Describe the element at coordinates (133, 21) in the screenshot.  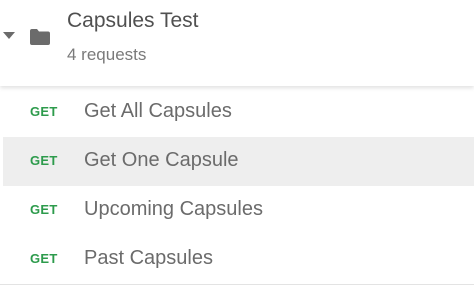
I see `collection-name: Capsules Test` at that location.